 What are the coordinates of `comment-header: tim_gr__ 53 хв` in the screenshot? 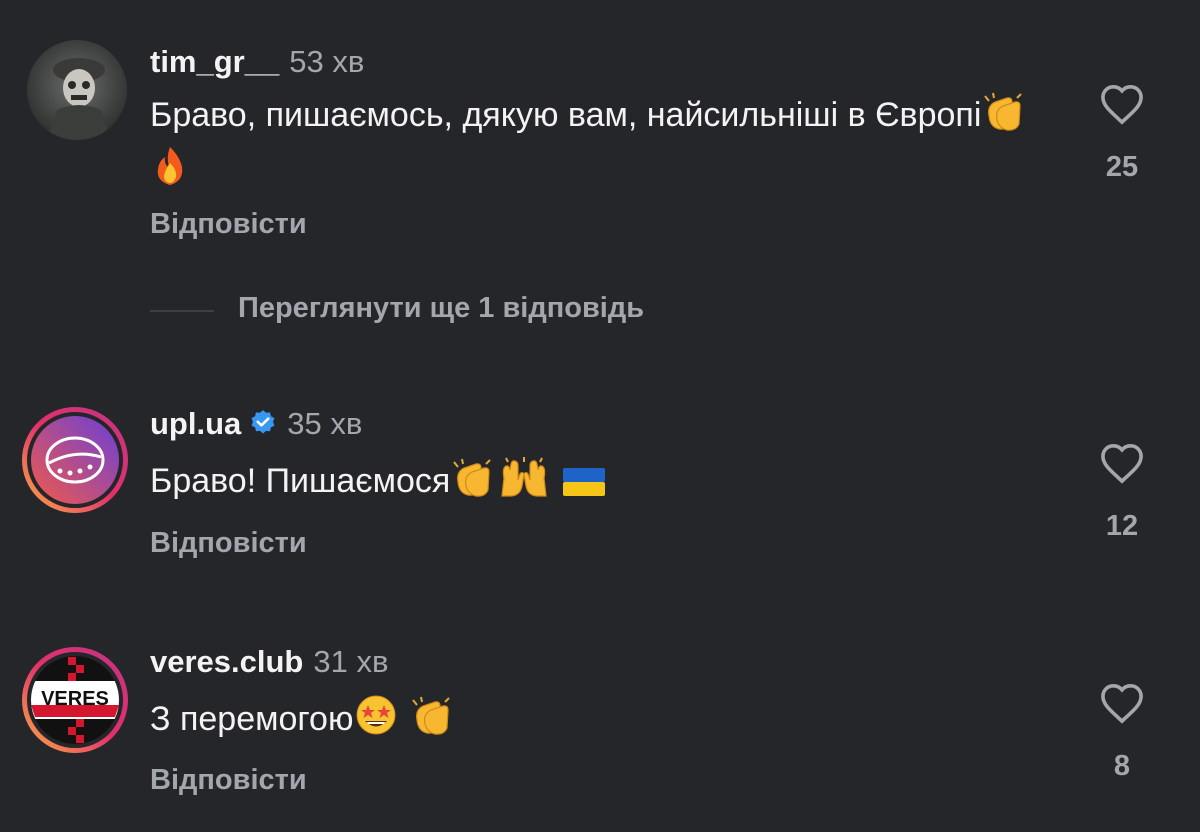 It's located at (257, 62).